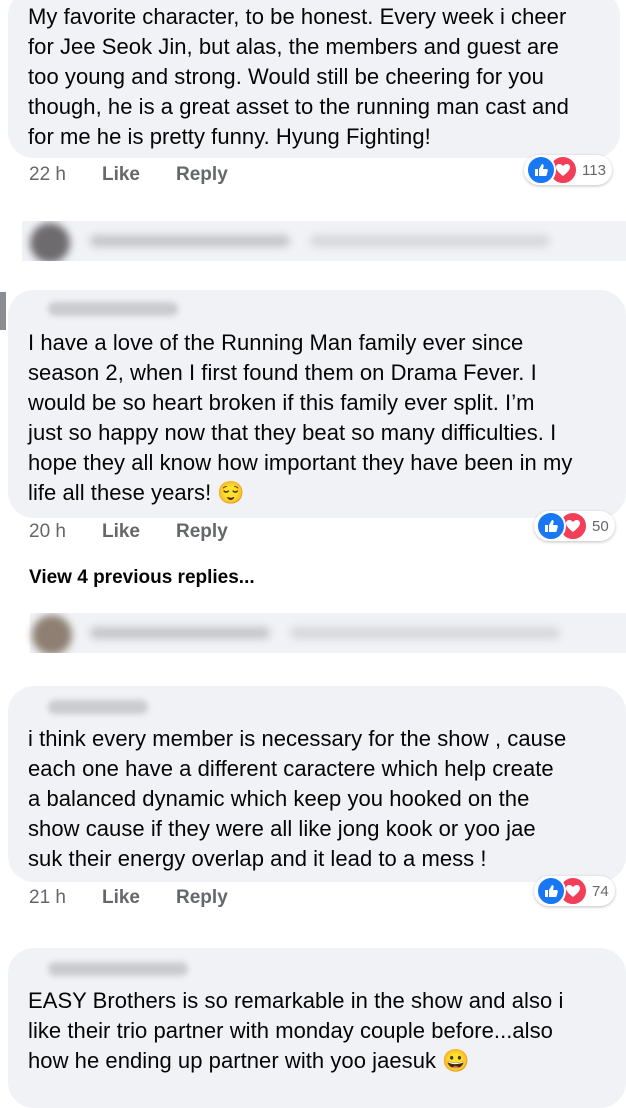 Image resolution: width=626 pixels, height=1108 pixels. I want to click on comment-timestamp: 21 h, so click(47, 898).